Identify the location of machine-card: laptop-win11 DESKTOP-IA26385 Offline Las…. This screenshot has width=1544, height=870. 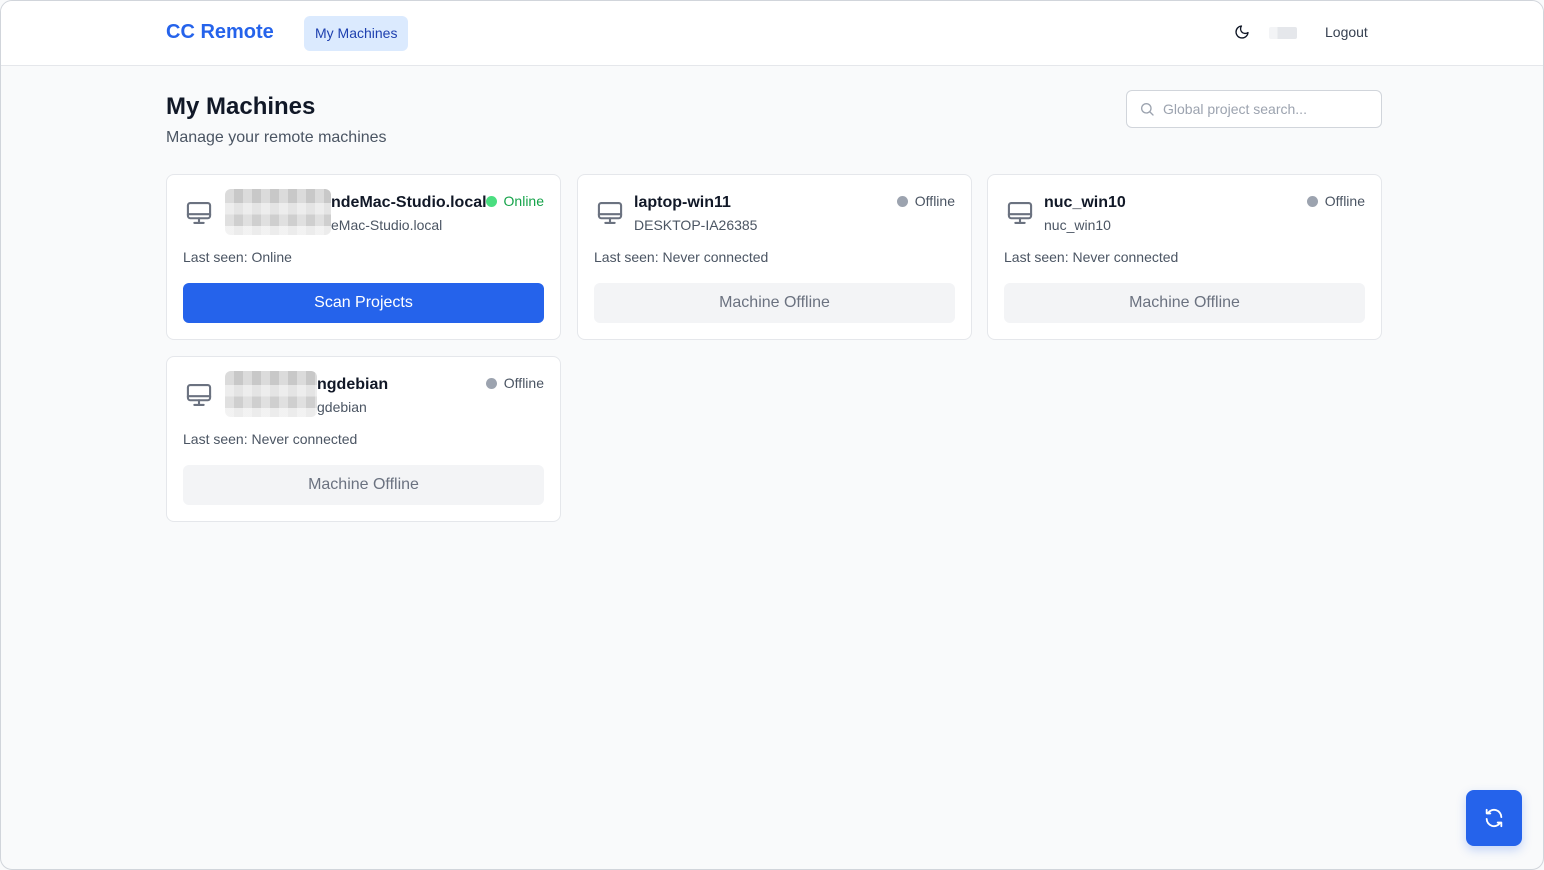
(774, 257).